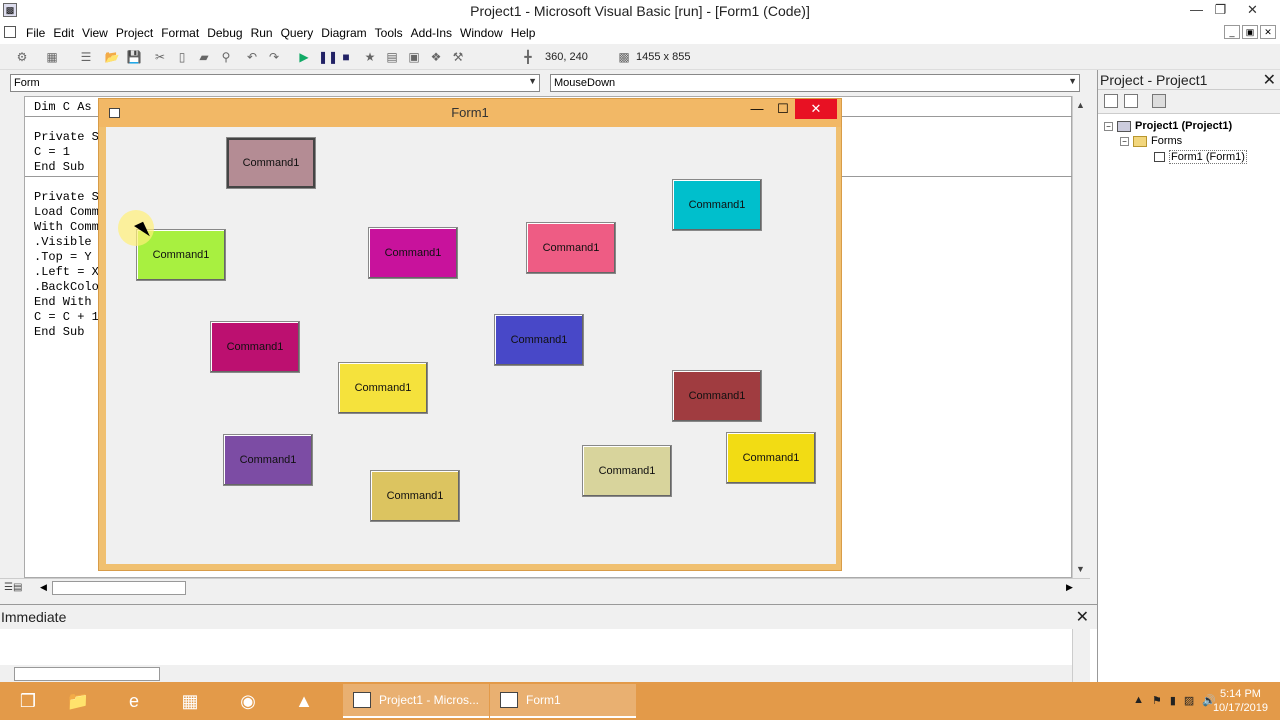  Describe the element at coordinates (815, 83) in the screenshot. I see `procedure-combo: MouseDown ▼` at that location.